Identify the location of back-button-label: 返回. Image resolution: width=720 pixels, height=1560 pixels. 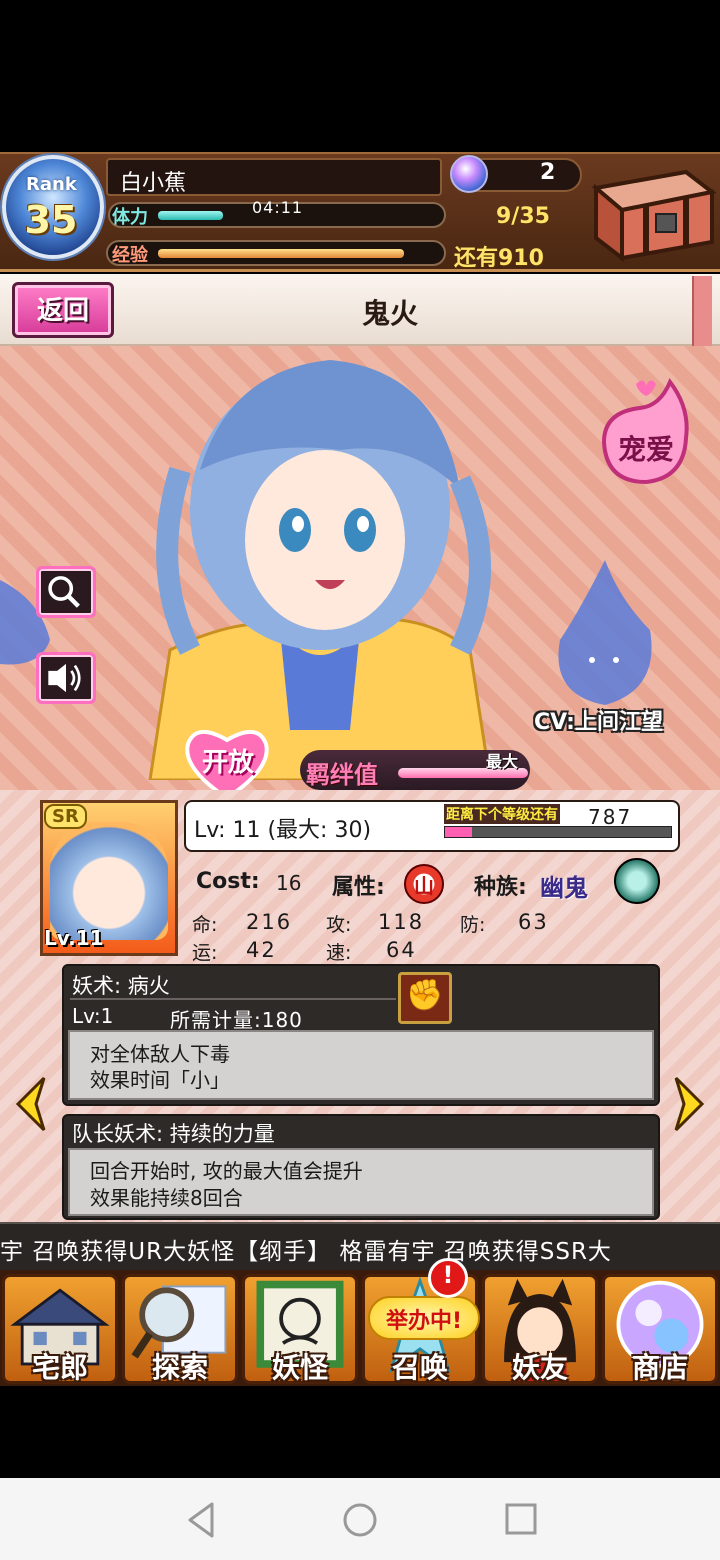
(62, 311).